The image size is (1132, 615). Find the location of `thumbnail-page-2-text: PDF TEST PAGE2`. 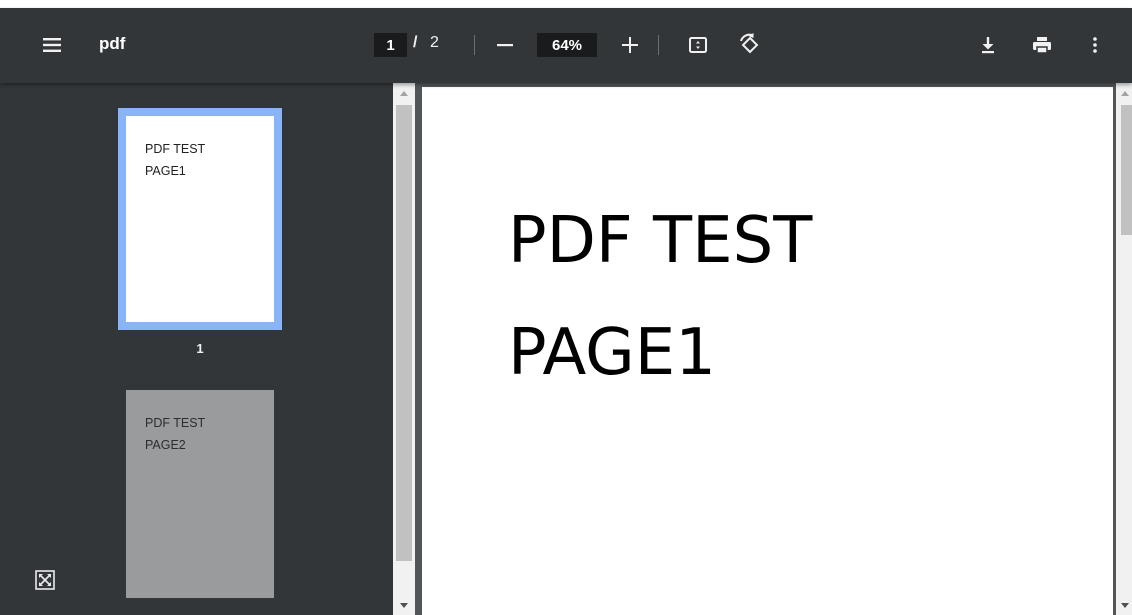

thumbnail-page-2-text: PDF TEST PAGE2 is located at coordinates (175, 434).